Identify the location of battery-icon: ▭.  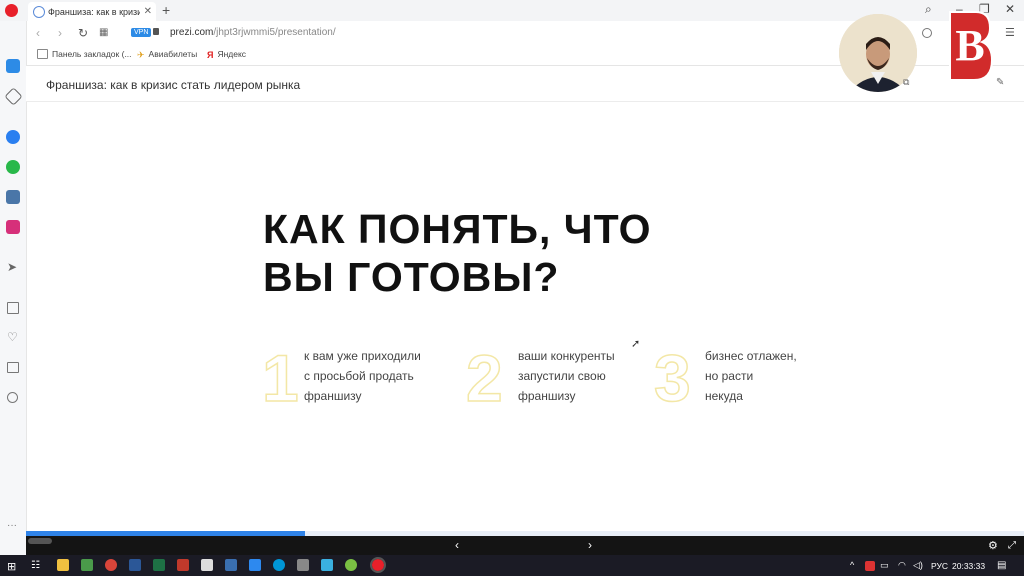
(884, 565).